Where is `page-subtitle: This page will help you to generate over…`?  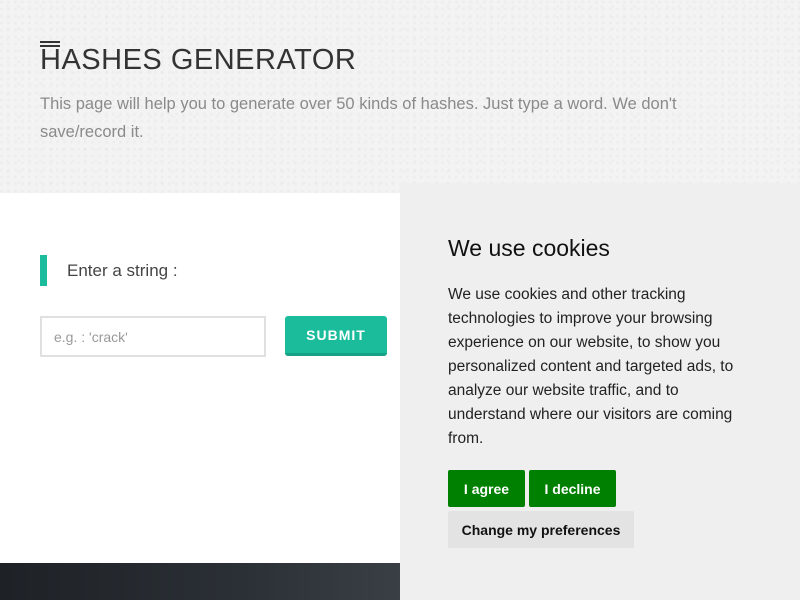
page-subtitle: This page will help you to generate over… is located at coordinates (358, 118).